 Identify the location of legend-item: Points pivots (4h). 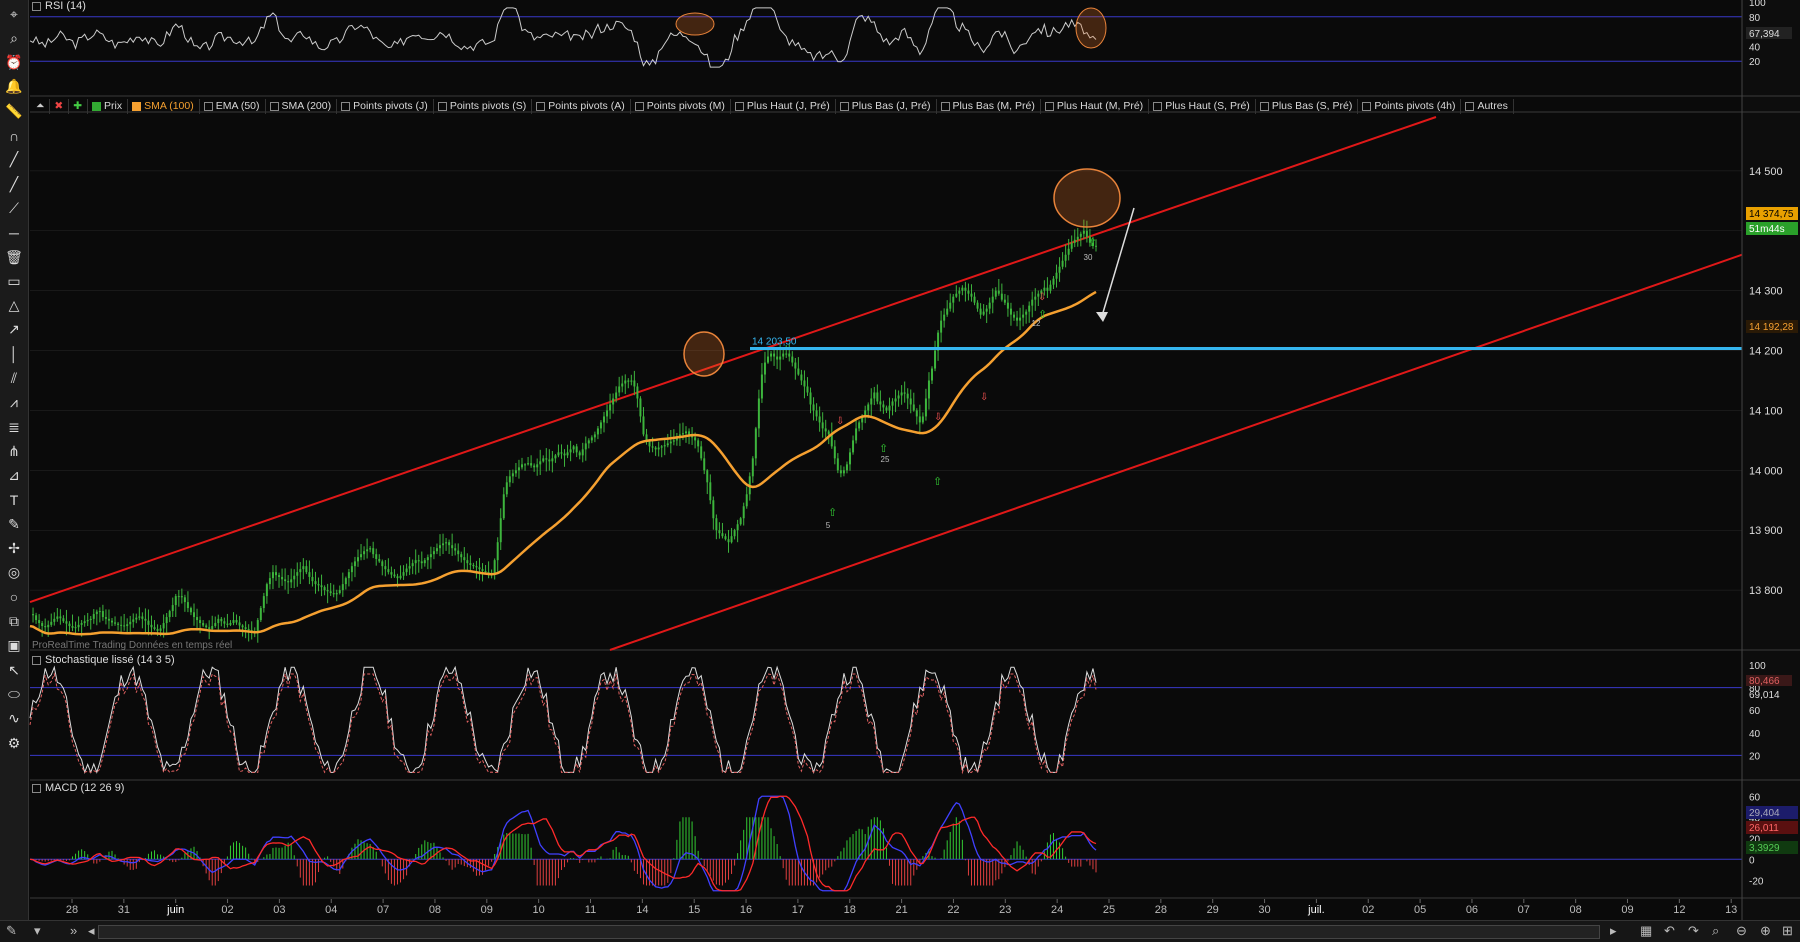
(1410, 106).